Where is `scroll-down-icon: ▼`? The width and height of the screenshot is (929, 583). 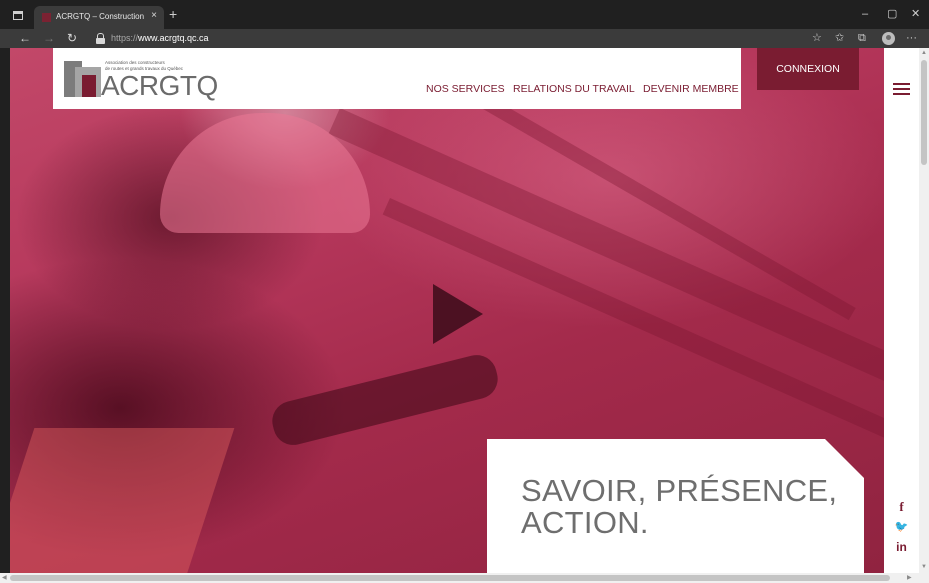 scroll-down-icon: ▼ is located at coordinates (924, 567).